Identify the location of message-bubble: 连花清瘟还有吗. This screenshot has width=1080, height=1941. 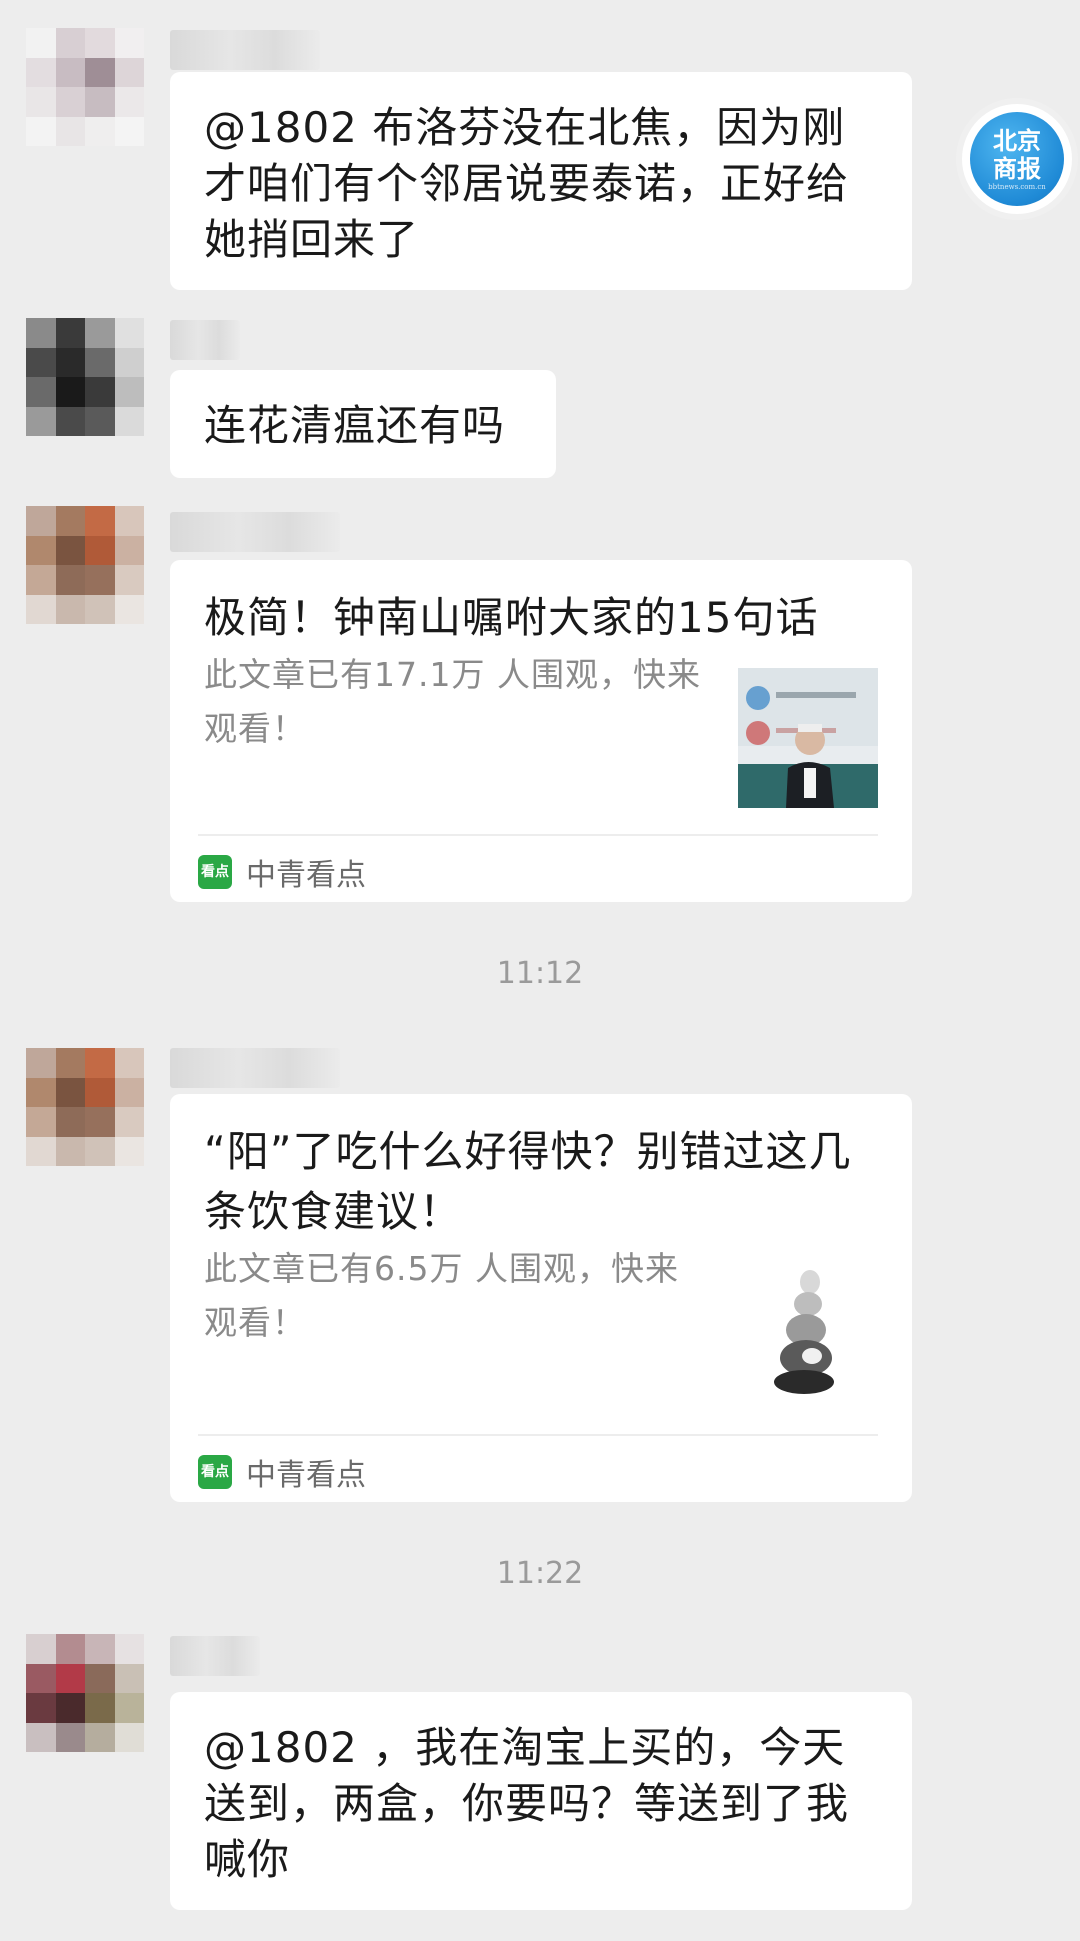
(363, 424).